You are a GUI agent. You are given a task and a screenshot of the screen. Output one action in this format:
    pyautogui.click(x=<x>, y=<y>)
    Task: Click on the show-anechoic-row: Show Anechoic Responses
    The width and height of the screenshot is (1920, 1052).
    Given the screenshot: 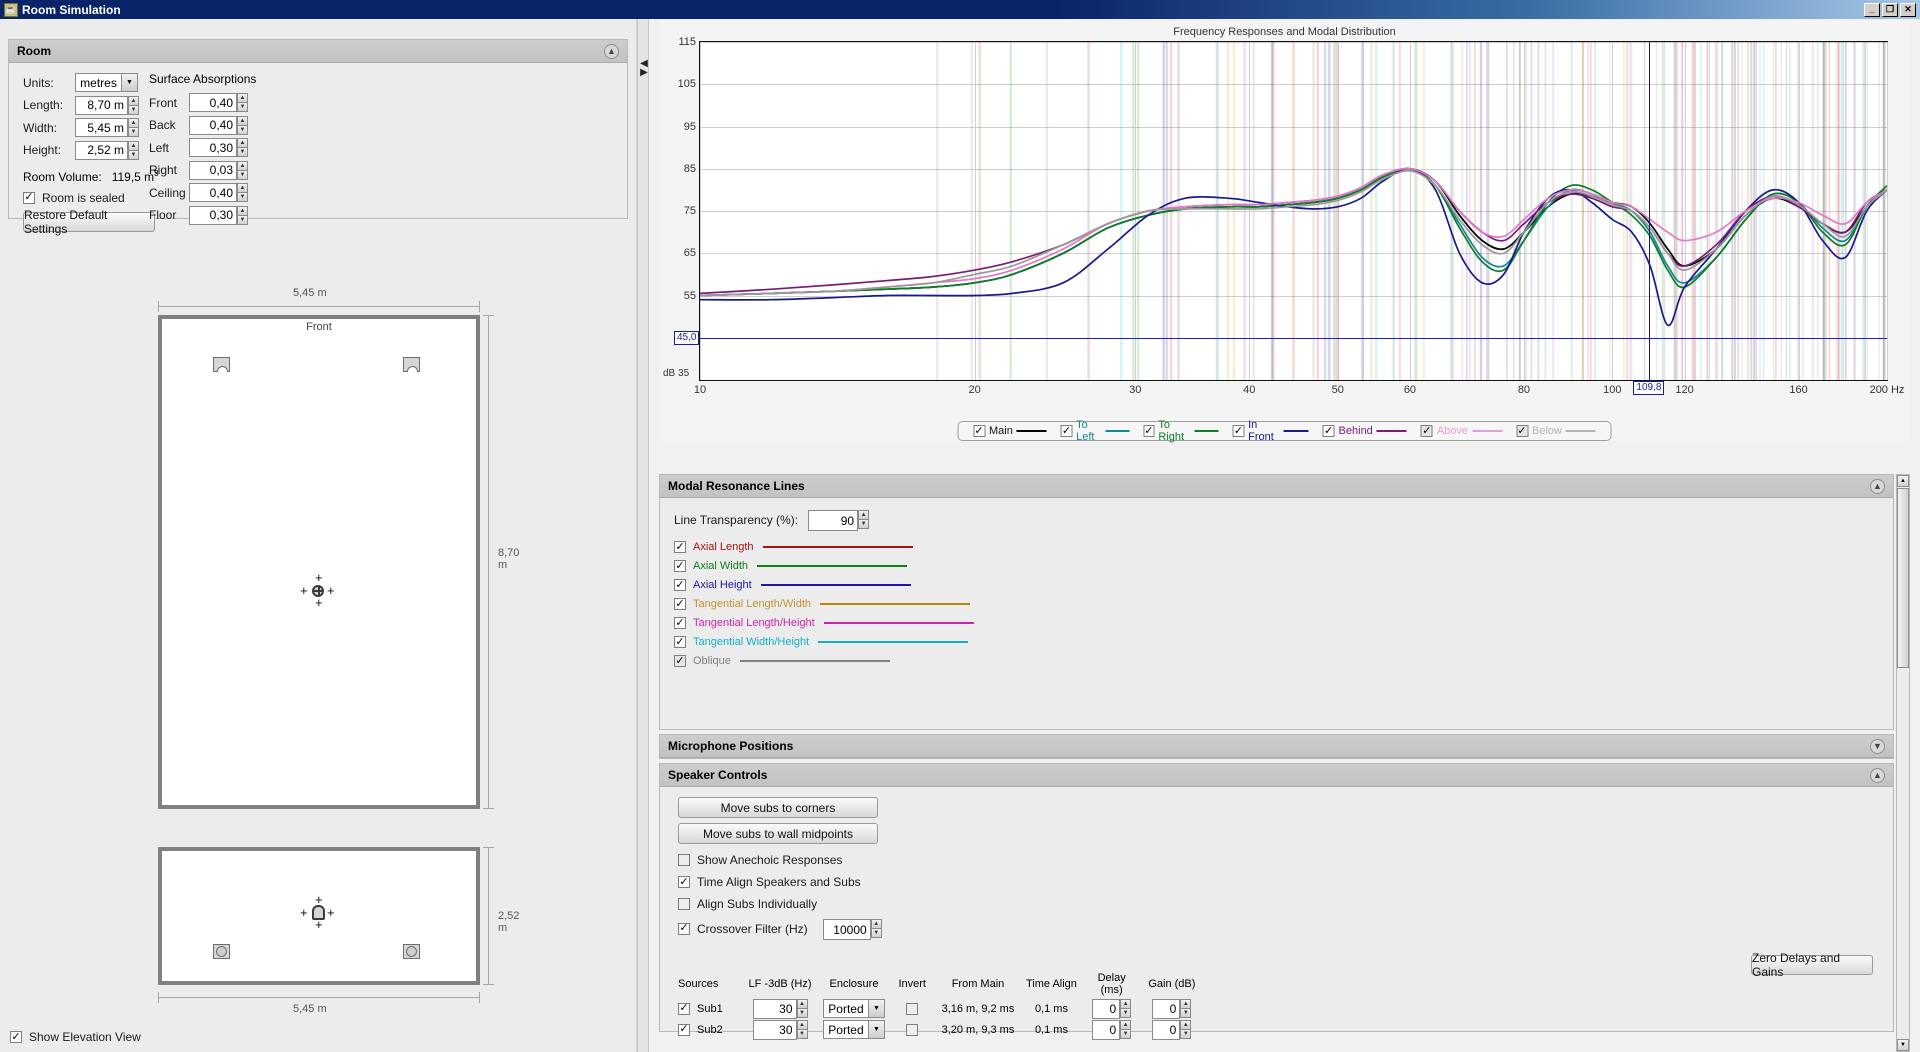 What is the action you would take?
    pyautogui.click(x=1285, y=860)
    